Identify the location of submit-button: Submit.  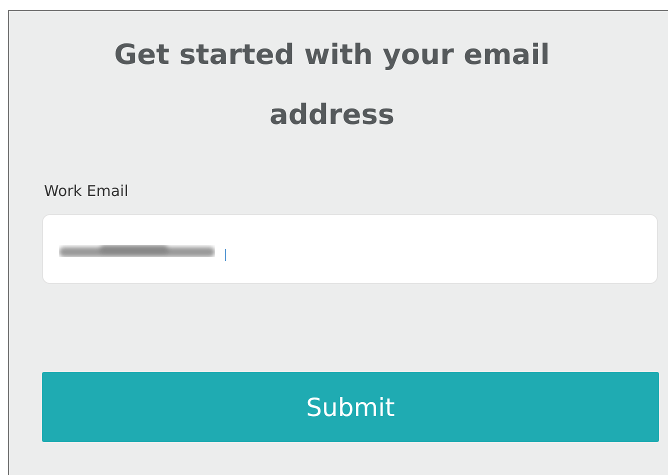
(350, 407).